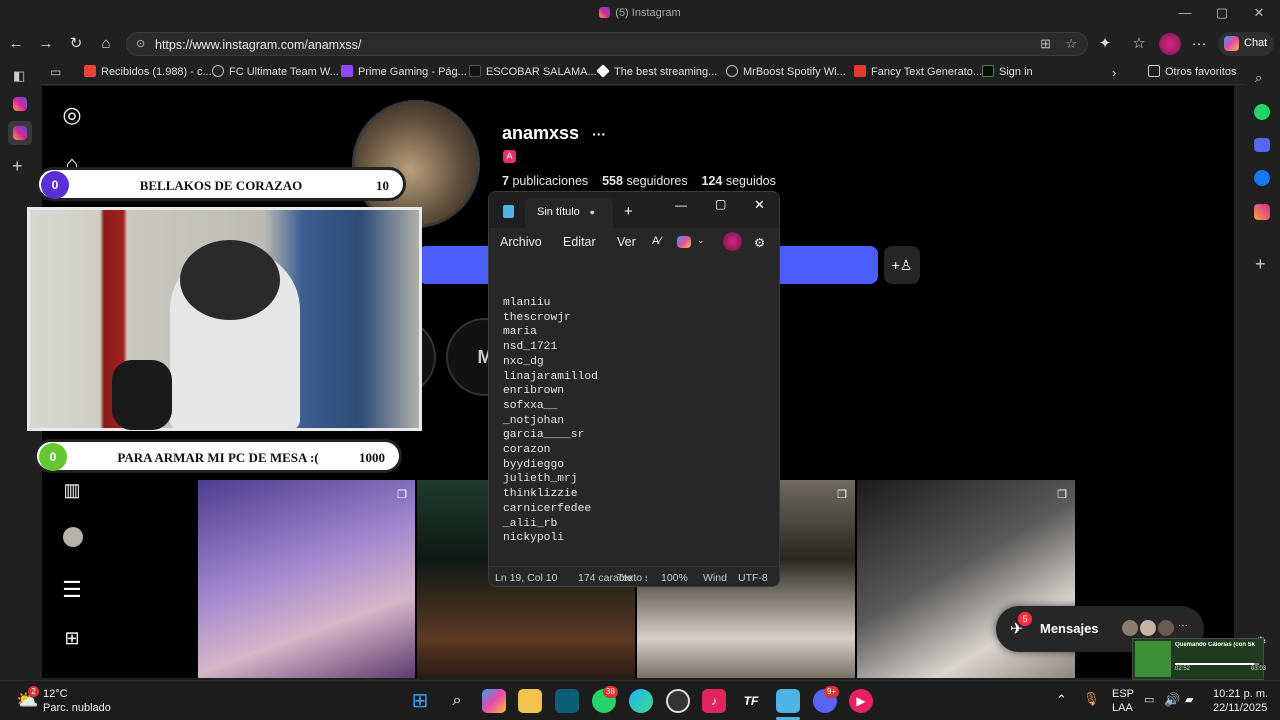 Image resolution: width=1280 pixels, height=720 pixels. Describe the element at coordinates (674, 578) in the screenshot. I see `zoom-level: 100%` at that location.